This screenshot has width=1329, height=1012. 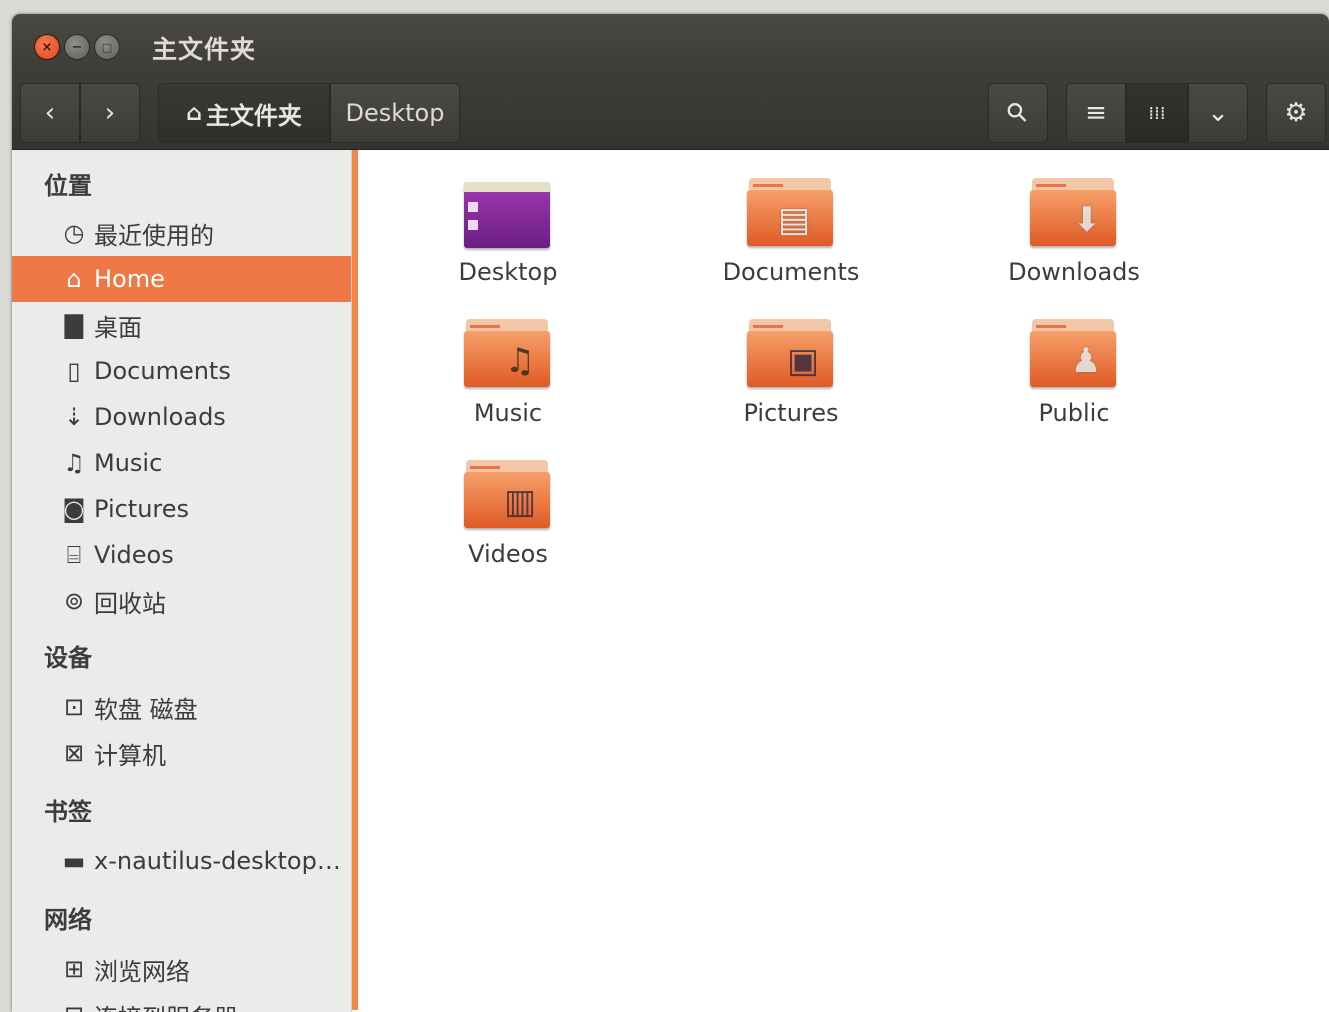 I want to click on sidebar-item-label: Music, so click(x=128, y=463).